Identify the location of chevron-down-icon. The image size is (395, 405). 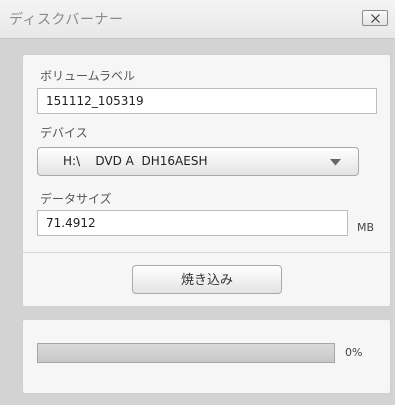
(335, 162).